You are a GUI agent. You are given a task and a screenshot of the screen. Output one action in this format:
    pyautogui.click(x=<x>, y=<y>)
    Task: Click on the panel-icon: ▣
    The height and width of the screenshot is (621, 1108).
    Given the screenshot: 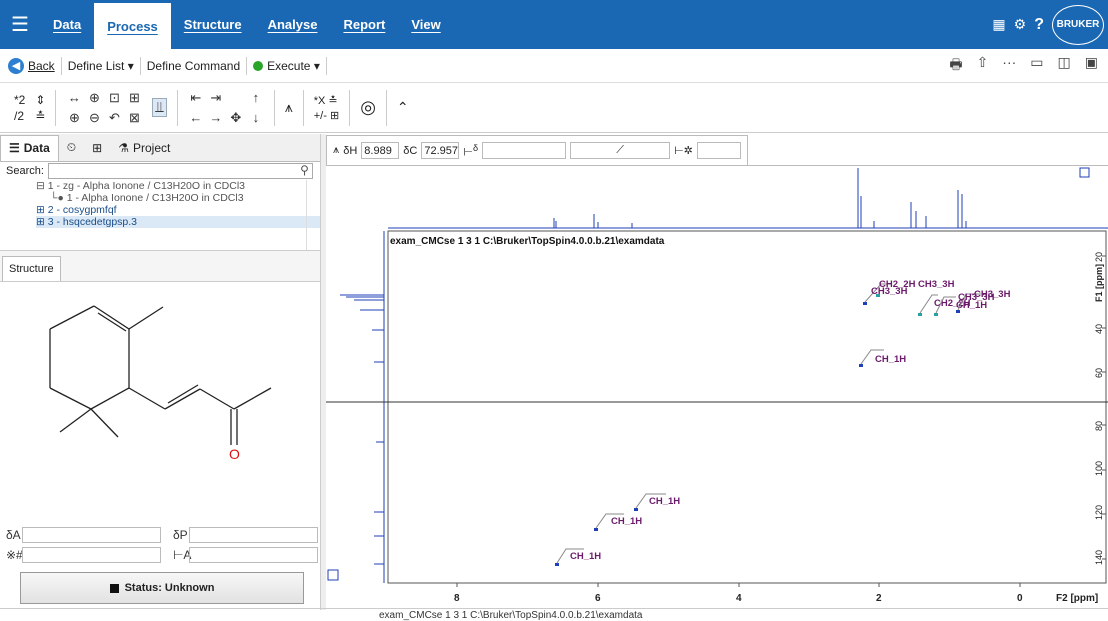 What is the action you would take?
    pyautogui.click(x=1091, y=66)
    